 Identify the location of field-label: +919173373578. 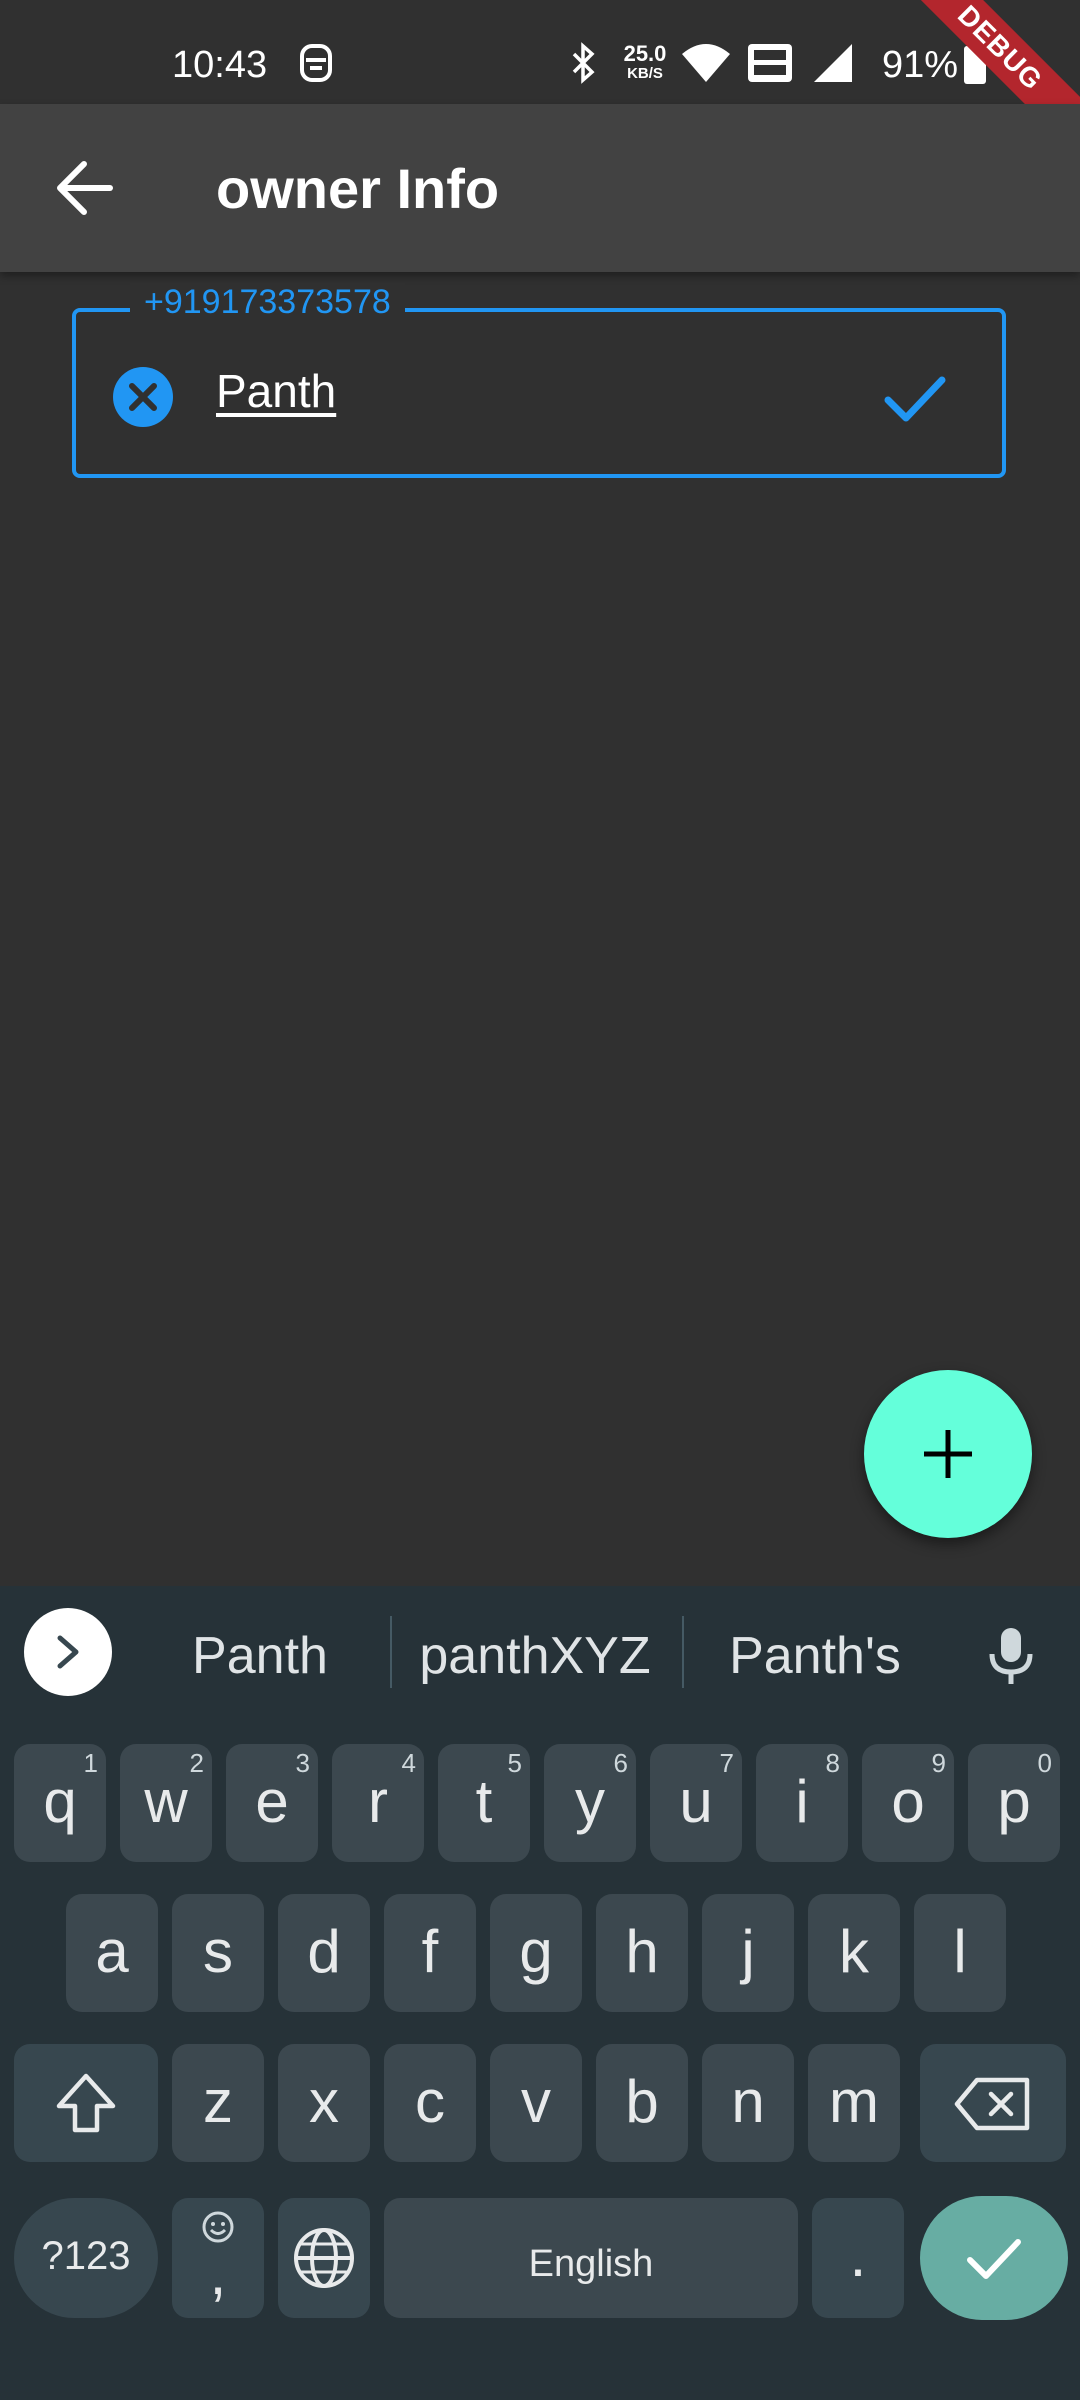
(267, 302).